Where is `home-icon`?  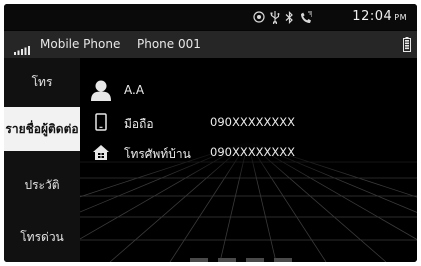
home-icon is located at coordinates (101, 152).